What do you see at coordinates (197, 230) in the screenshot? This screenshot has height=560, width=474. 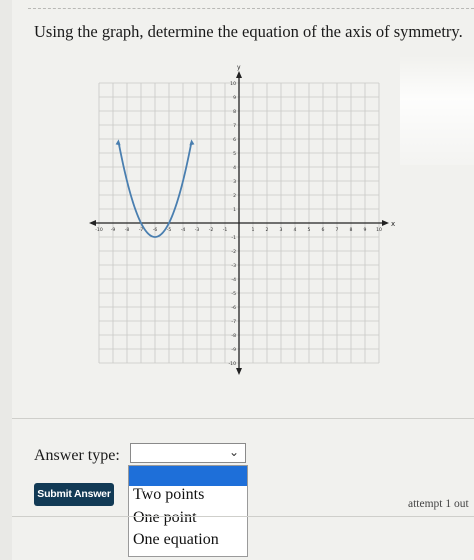 I see `x-tick-label: -3` at bounding box center [197, 230].